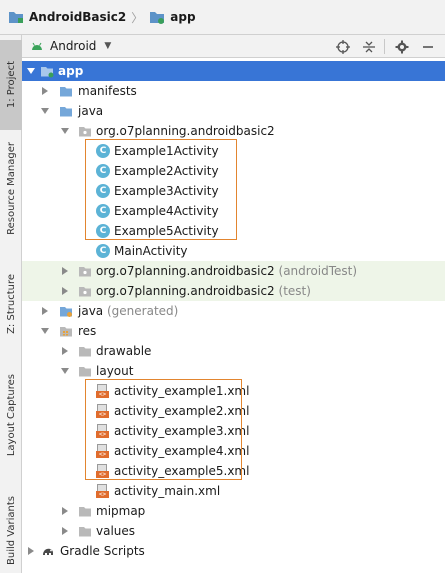 The image size is (445, 573). What do you see at coordinates (183, 17) in the screenshot?
I see `breadcrumb-module-label: app` at bounding box center [183, 17].